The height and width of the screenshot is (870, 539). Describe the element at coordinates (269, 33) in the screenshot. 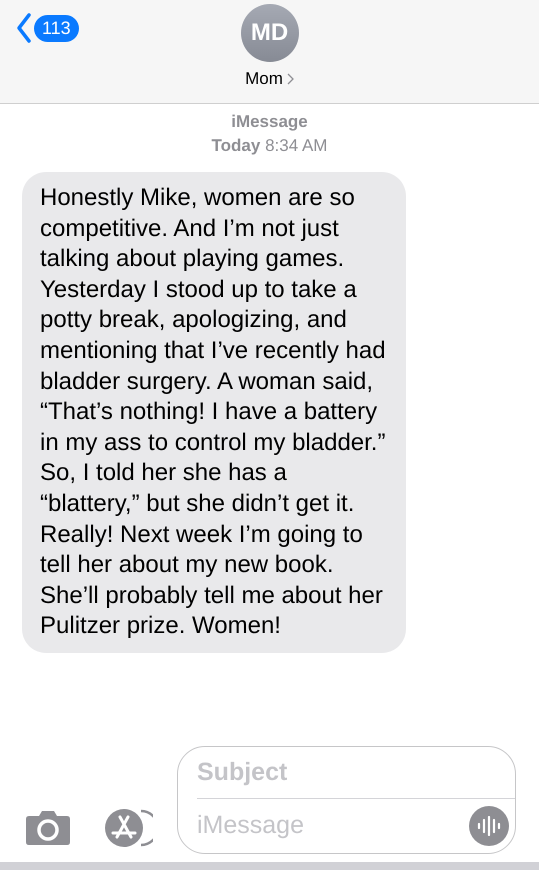

I see `contact-avatar: MD` at that location.